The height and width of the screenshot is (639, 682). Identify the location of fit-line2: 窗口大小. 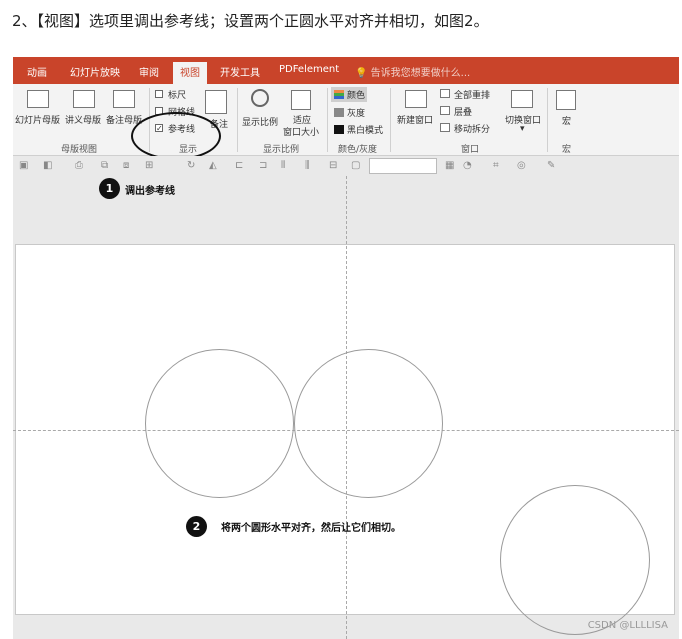
(301, 131).